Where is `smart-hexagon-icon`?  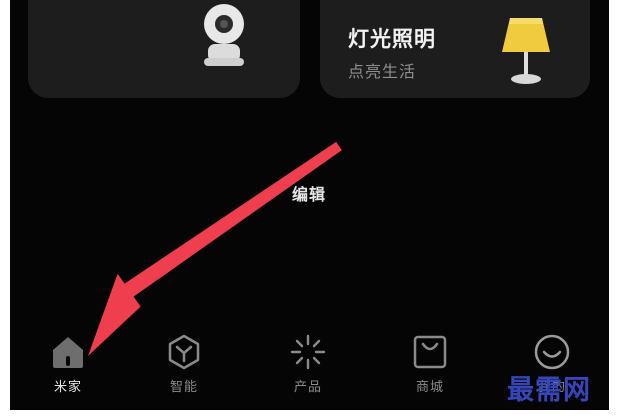
smart-hexagon-icon is located at coordinates (184, 352).